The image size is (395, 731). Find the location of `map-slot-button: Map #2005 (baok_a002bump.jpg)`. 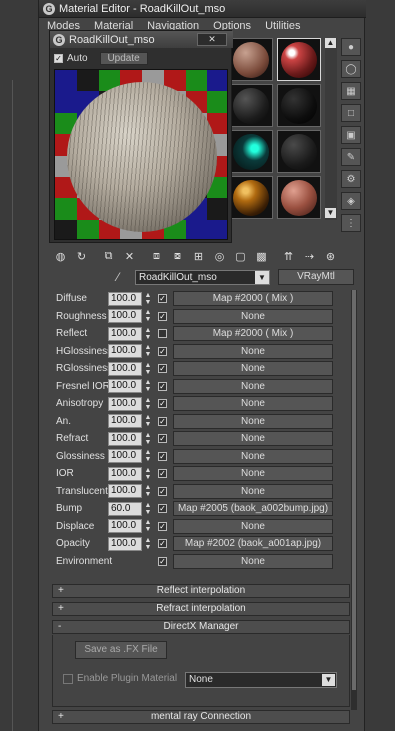

map-slot-button: Map #2005 (baok_a002bump.jpg) is located at coordinates (253, 509).